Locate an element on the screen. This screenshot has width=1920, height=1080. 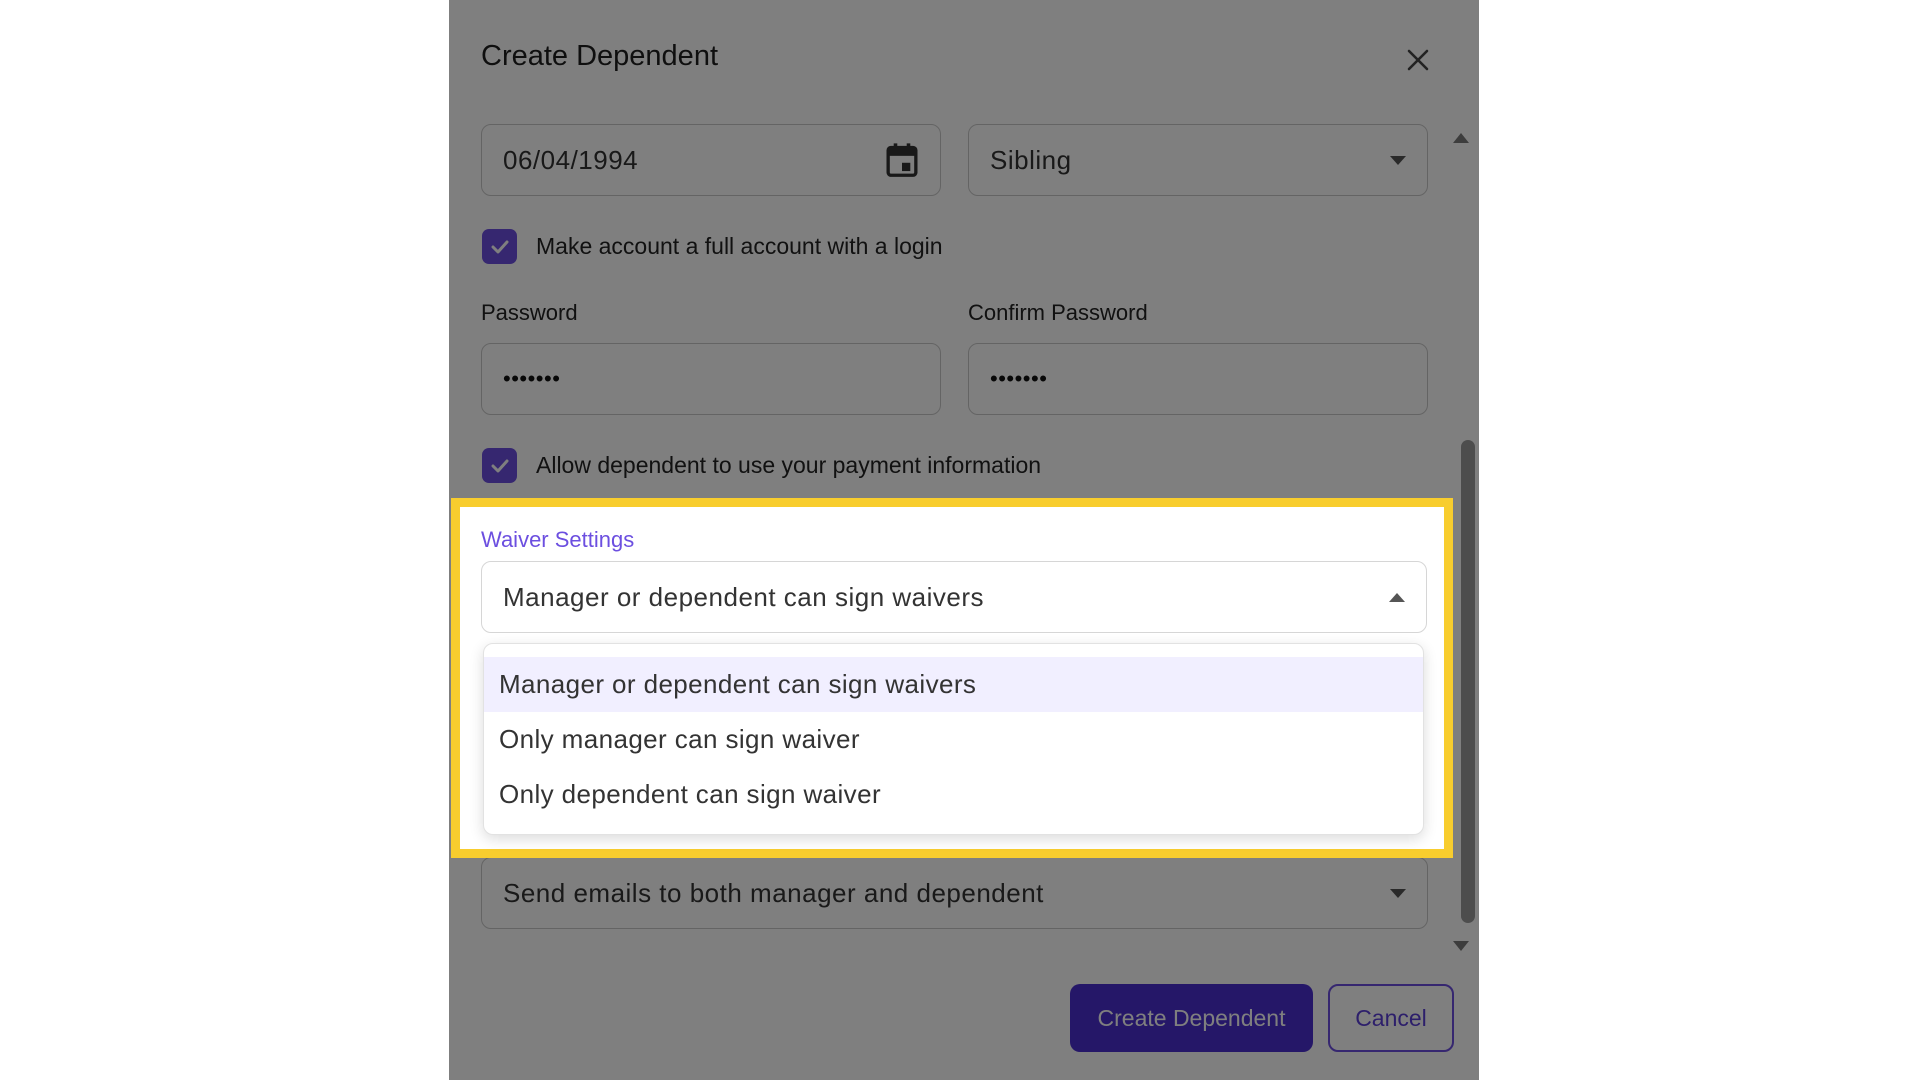
relationship-value: Sibling is located at coordinates (1031, 159).